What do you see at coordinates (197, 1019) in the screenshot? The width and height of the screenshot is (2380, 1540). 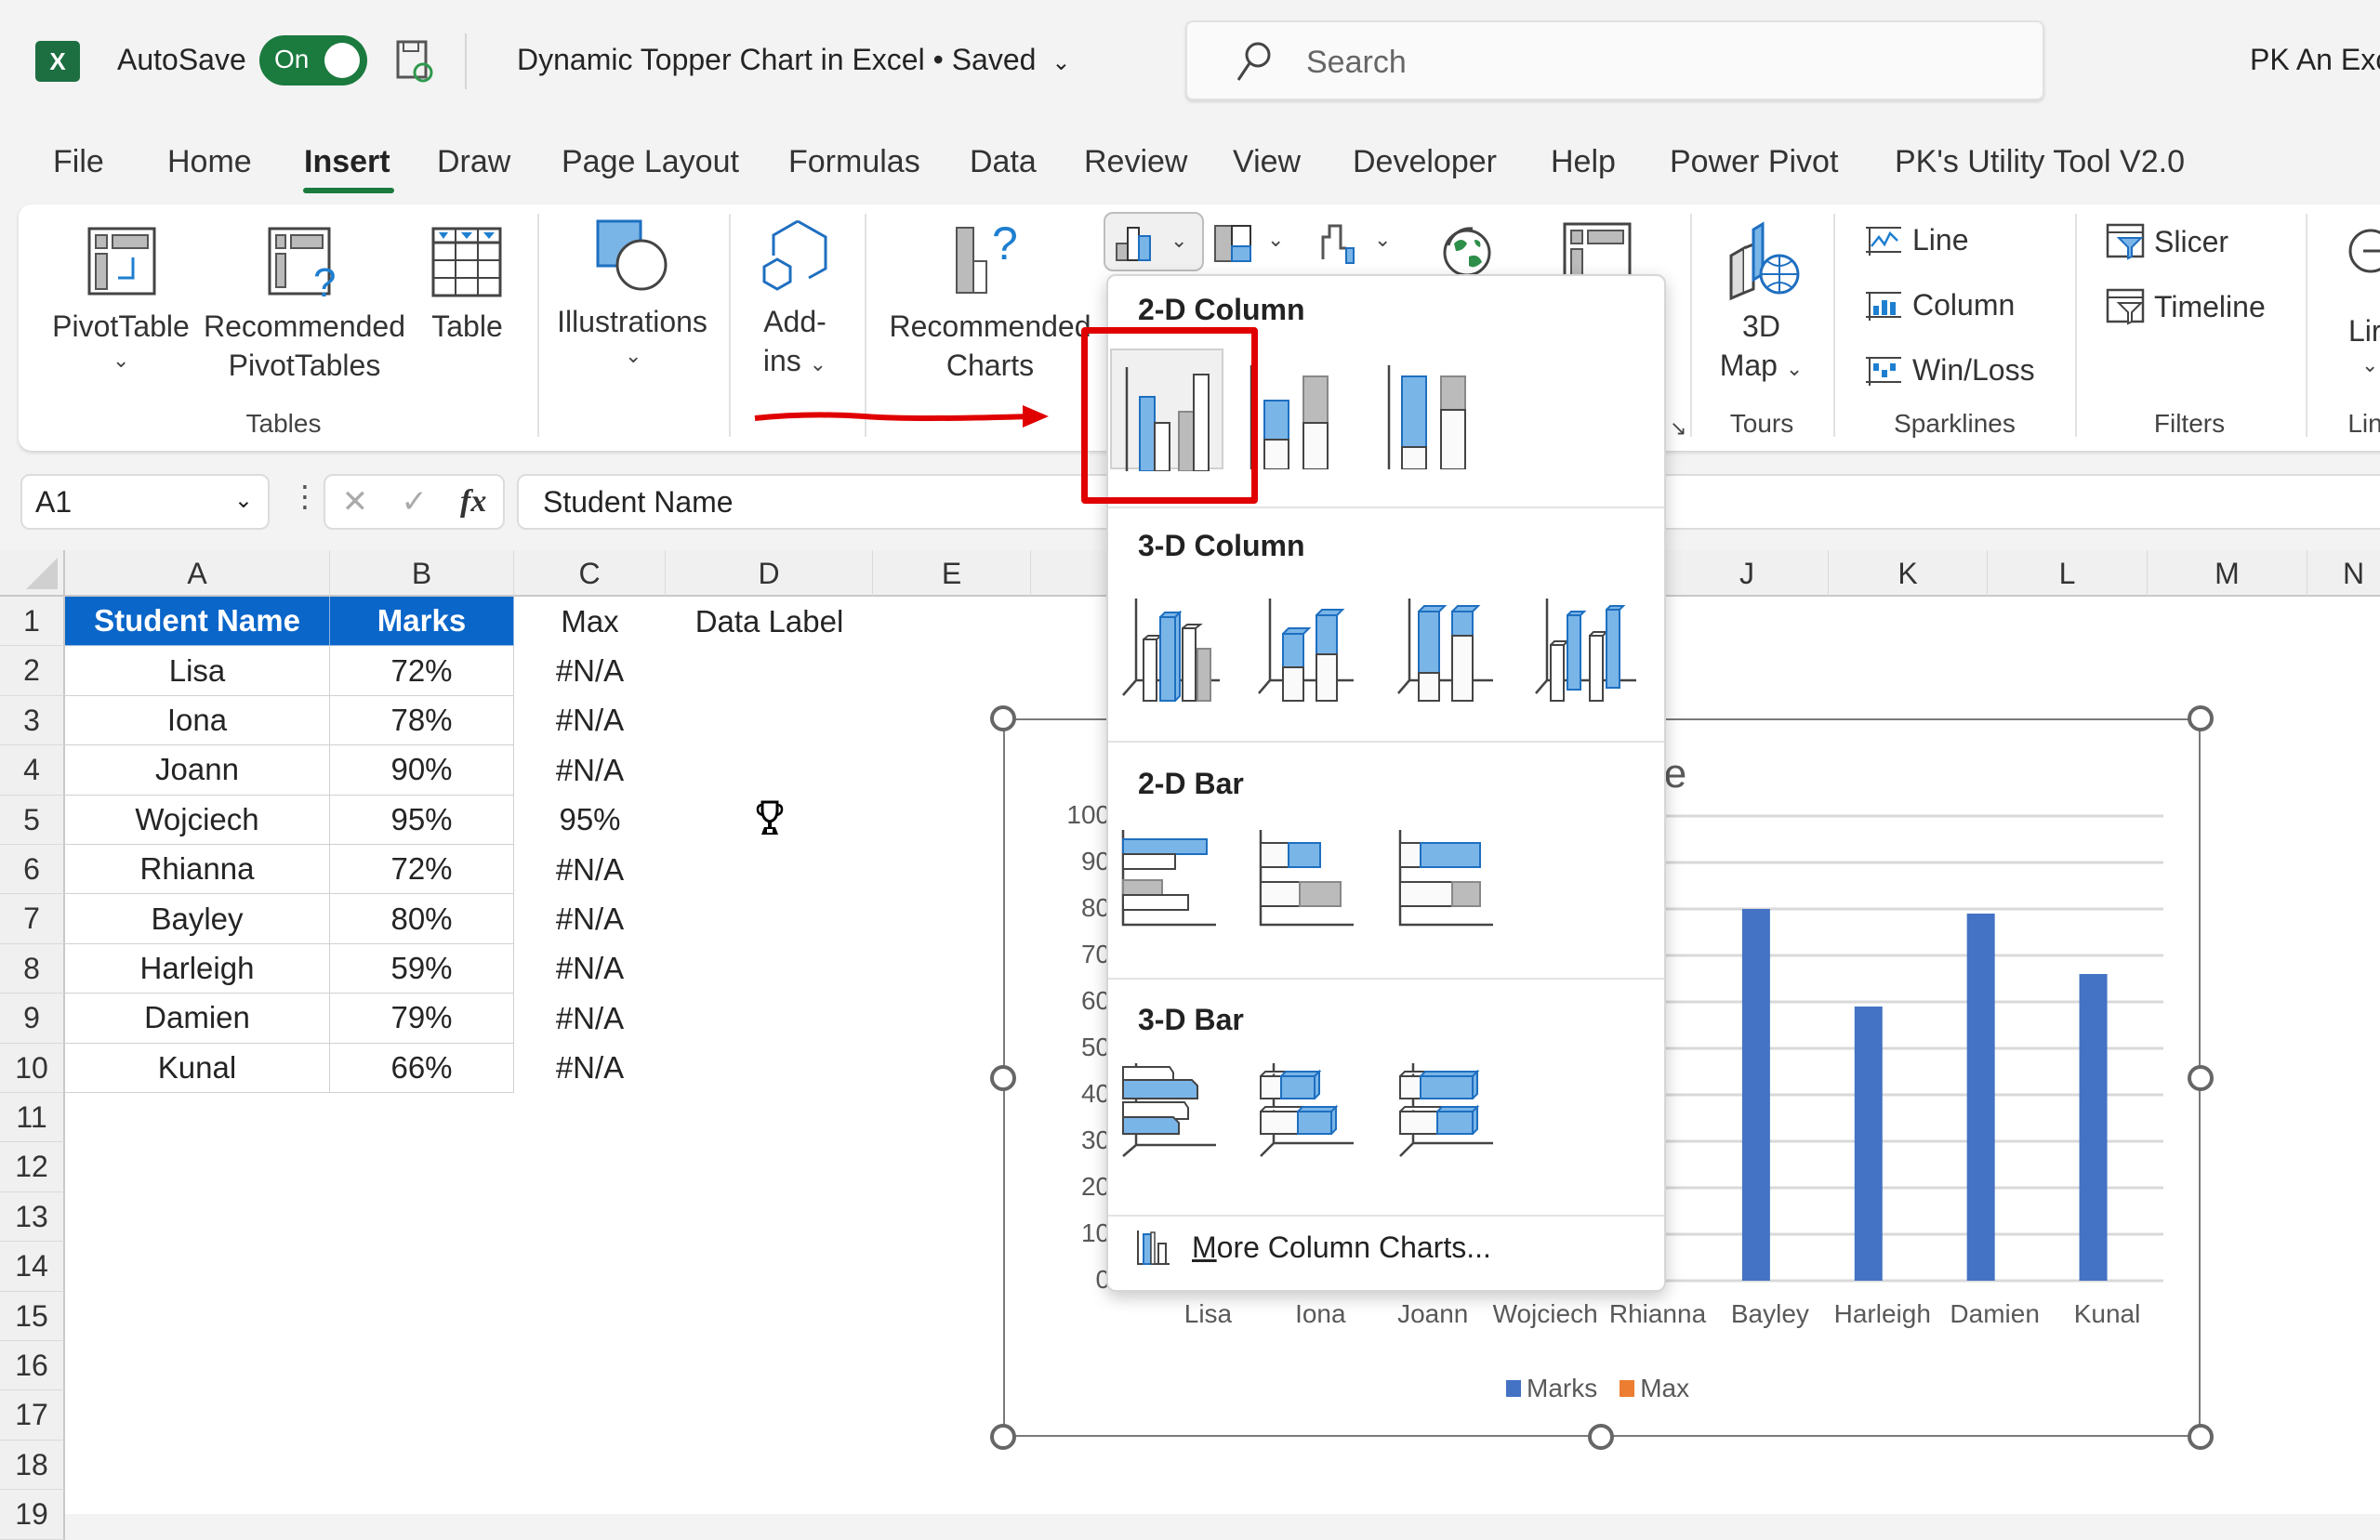 I see `cell-student-name: Damien` at bounding box center [197, 1019].